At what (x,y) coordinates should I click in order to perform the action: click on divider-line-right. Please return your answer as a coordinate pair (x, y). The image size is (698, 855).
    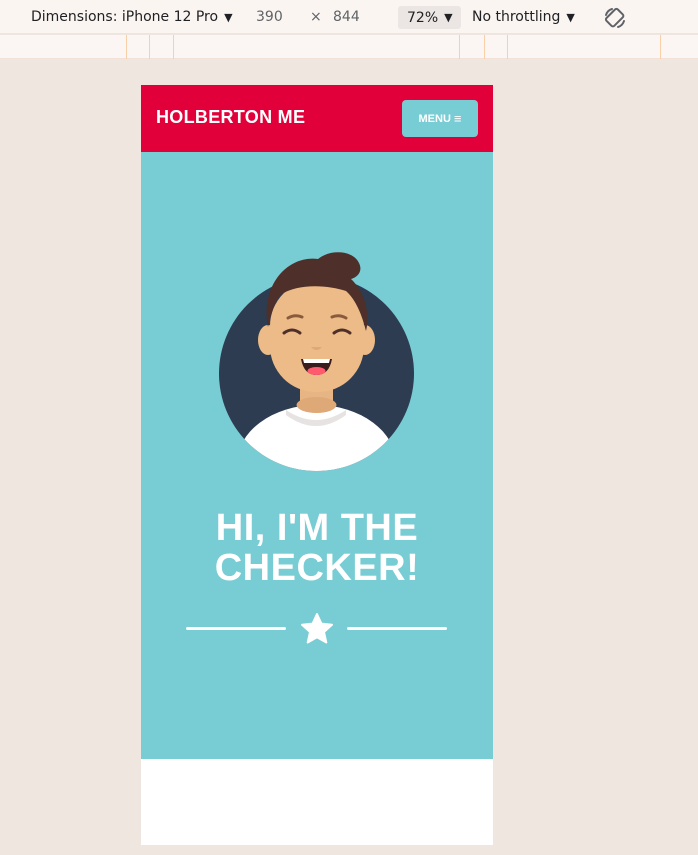
    Looking at the image, I should click on (397, 628).